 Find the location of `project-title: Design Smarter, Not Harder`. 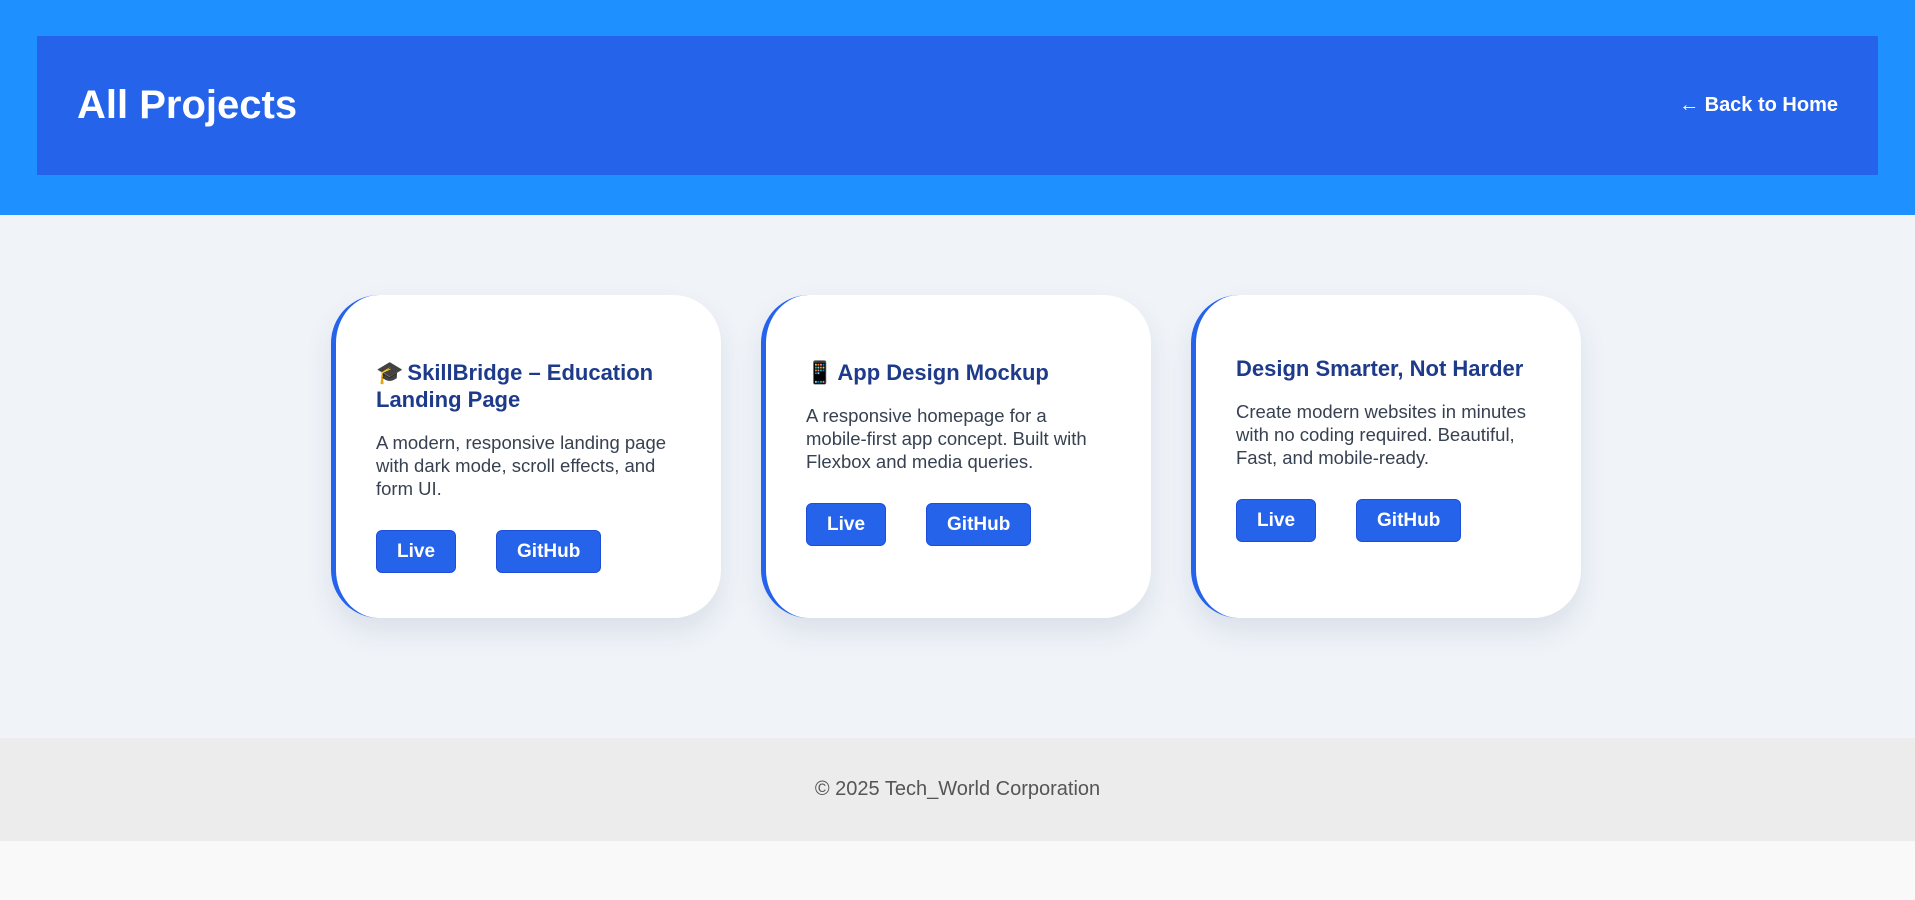

project-title: Design Smarter, Not Harder is located at coordinates (1380, 368).